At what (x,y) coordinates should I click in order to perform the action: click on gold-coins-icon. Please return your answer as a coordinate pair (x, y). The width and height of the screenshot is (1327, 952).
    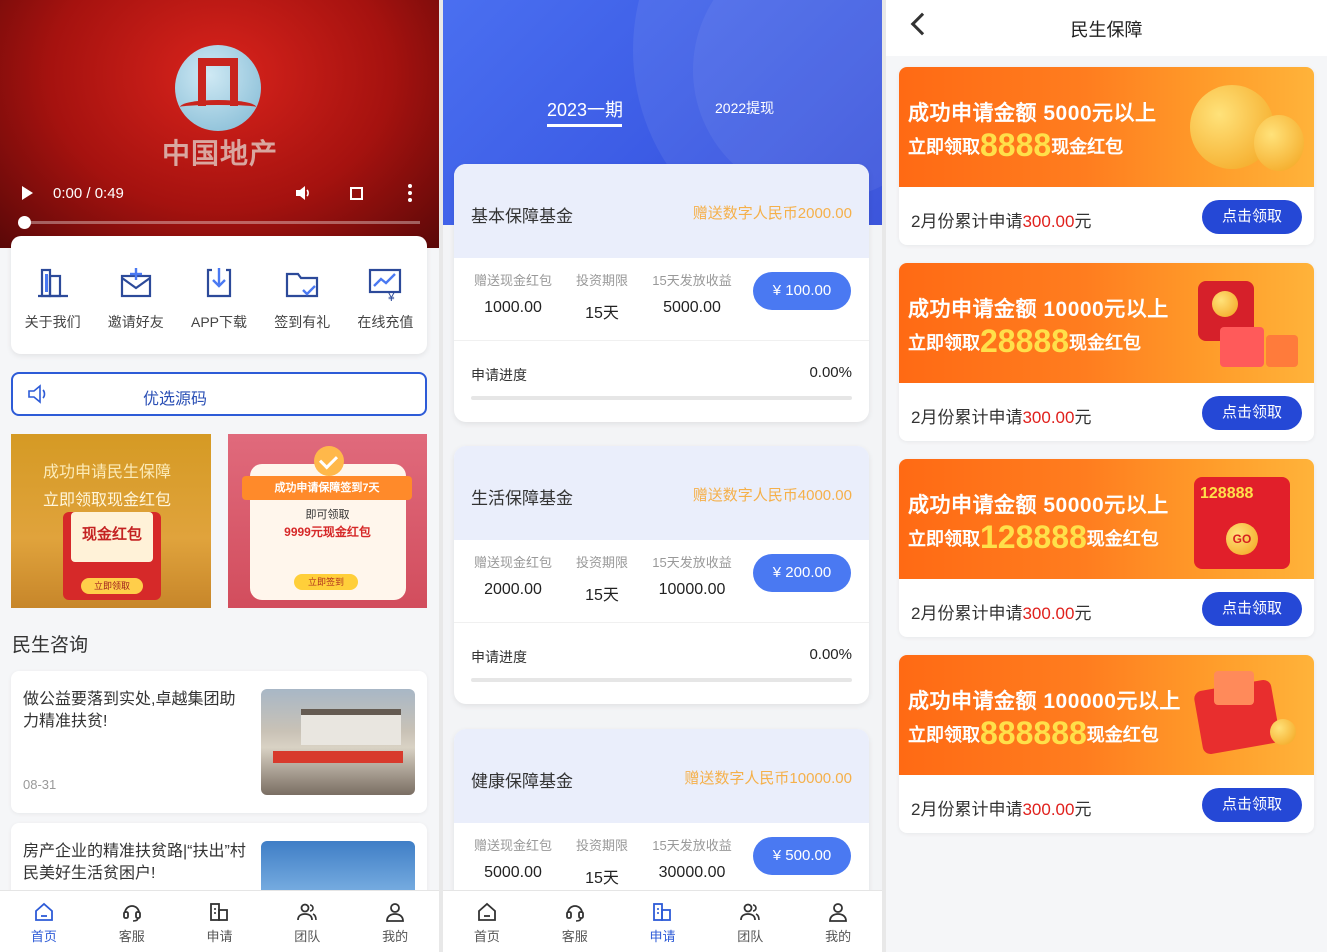
    Looking at the image, I should click on (1244, 129).